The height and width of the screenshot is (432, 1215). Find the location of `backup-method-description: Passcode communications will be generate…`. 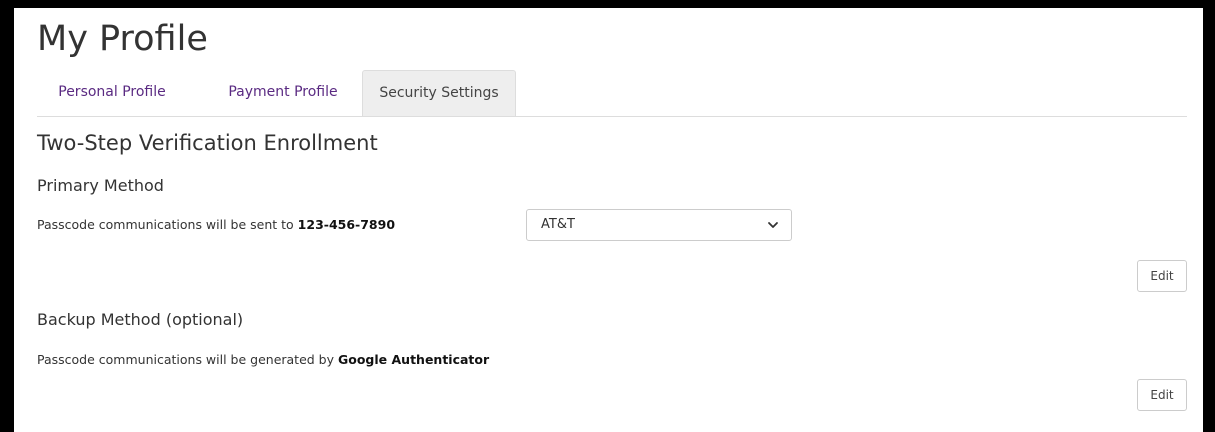

backup-method-description: Passcode communications will be generate… is located at coordinates (263, 359).